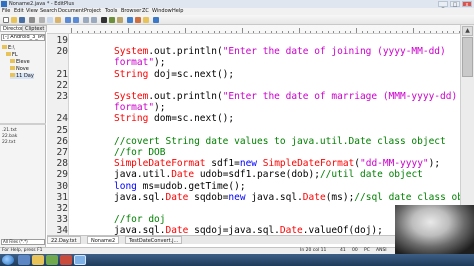 The height and width of the screenshot is (266, 474). I want to click on code-token: String, so click(131, 74).